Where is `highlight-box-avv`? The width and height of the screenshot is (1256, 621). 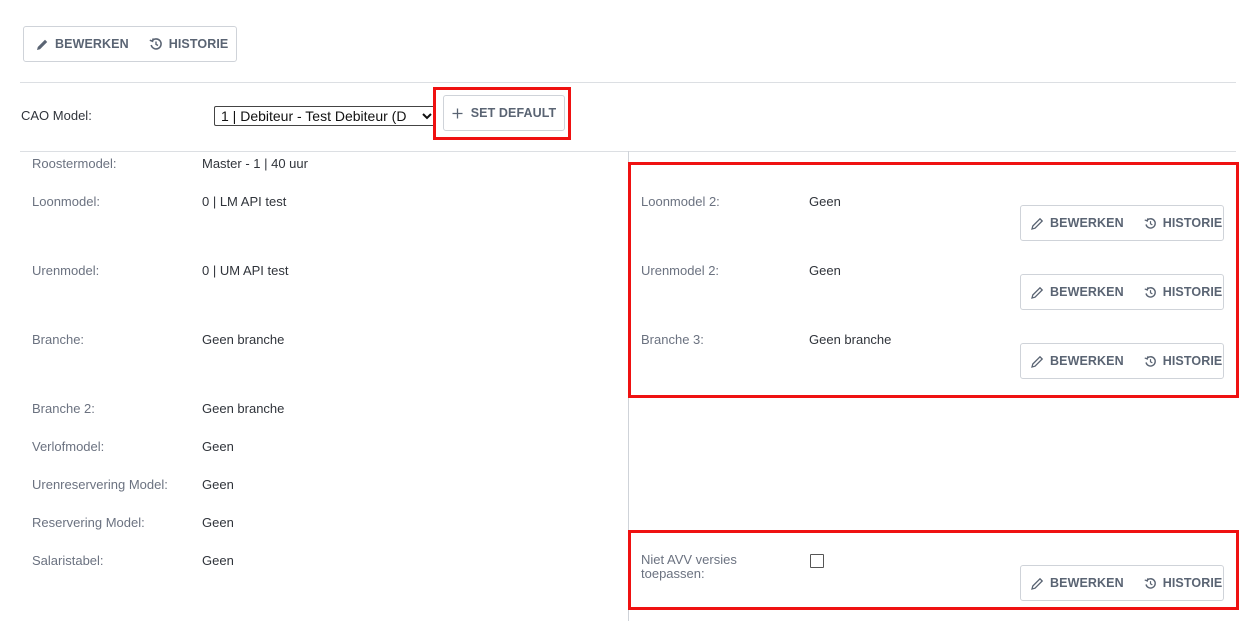 highlight-box-avv is located at coordinates (933, 570).